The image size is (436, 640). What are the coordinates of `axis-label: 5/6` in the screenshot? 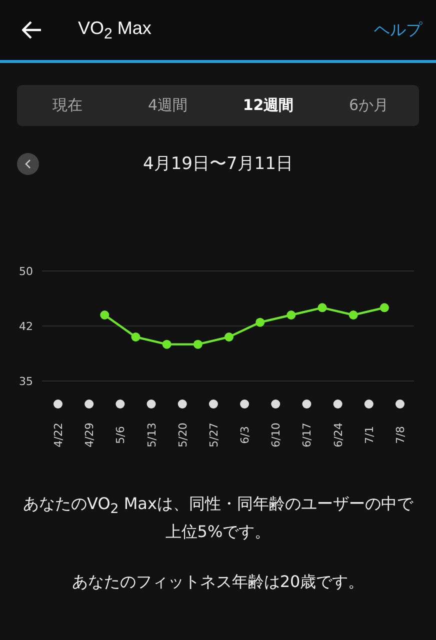 It's located at (121, 435).